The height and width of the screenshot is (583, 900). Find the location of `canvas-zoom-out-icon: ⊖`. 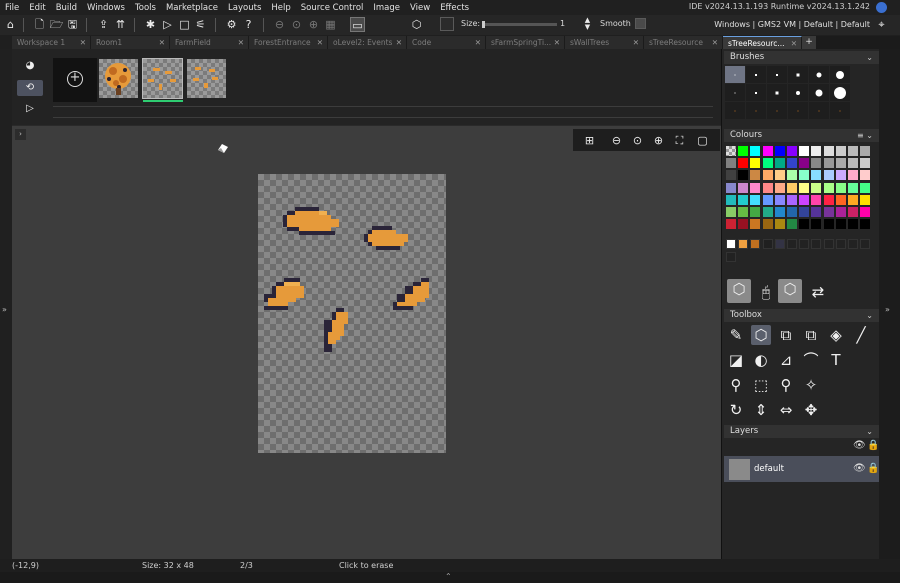

canvas-zoom-out-icon: ⊖ is located at coordinates (616, 140).